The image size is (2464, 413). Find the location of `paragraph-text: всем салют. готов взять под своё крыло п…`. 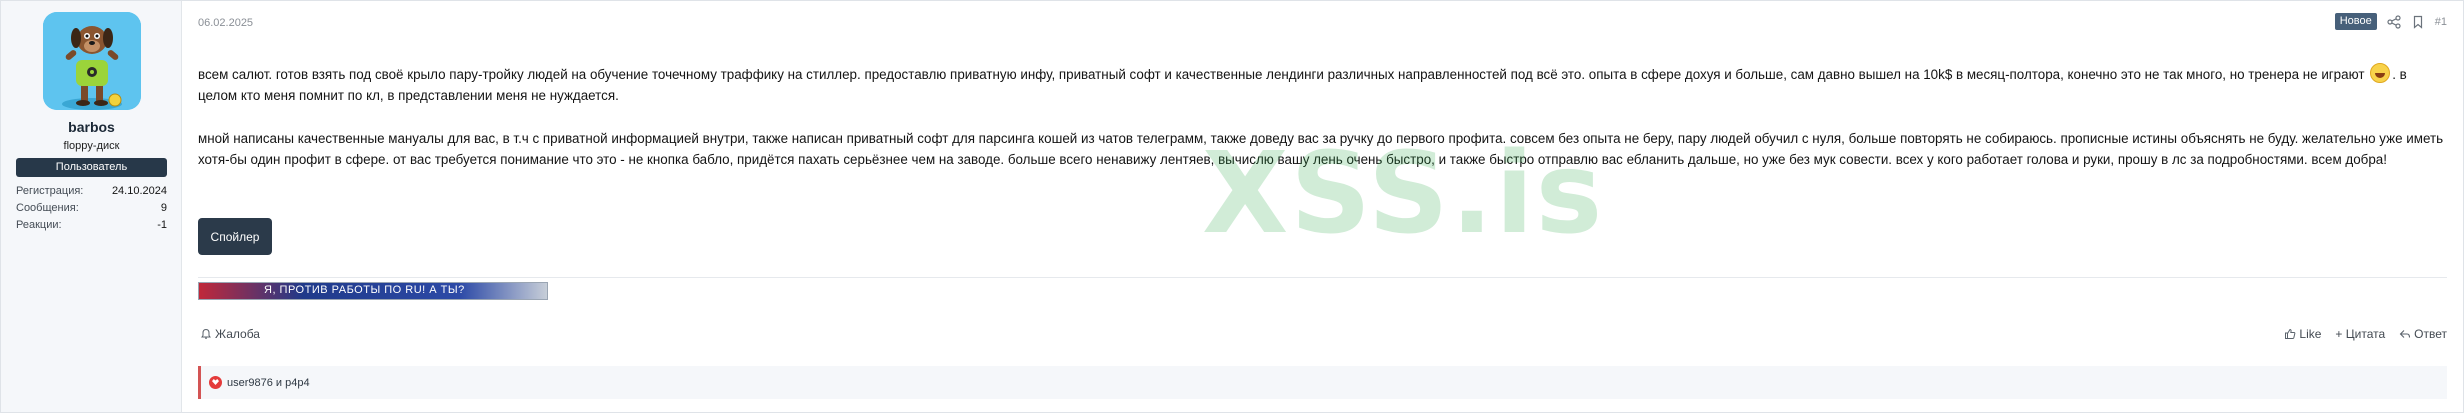

paragraph-text: всем салют. готов взять под своё крыло п… is located at coordinates (1283, 74).